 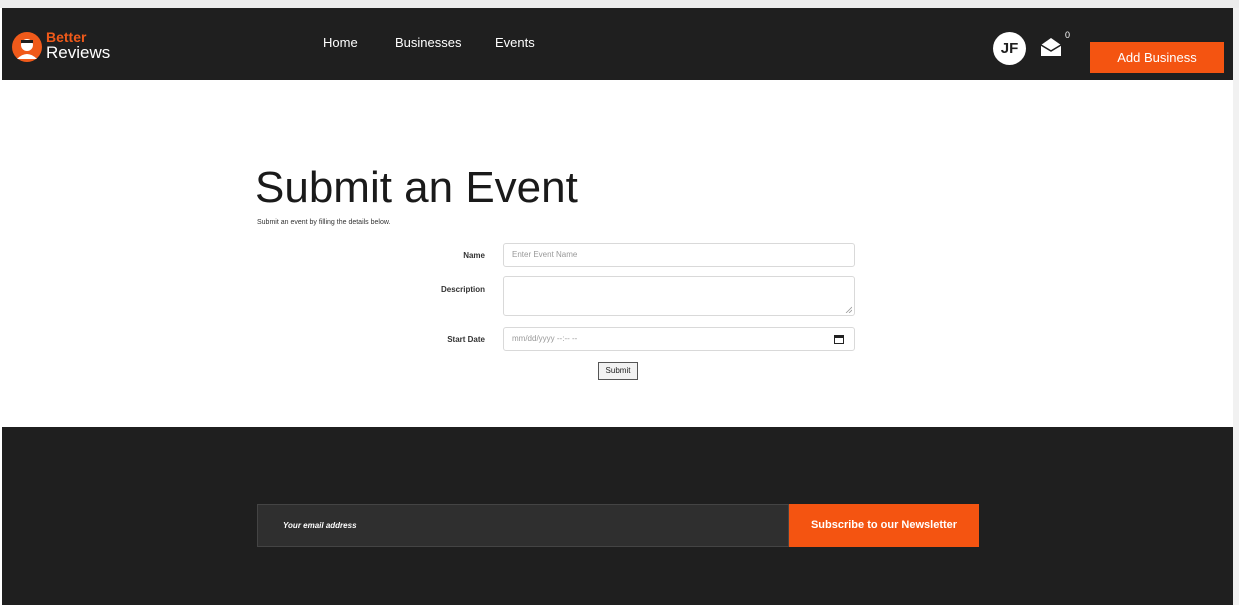 What do you see at coordinates (1236, 306) in the screenshot?
I see `window-scrollbar-track` at bounding box center [1236, 306].